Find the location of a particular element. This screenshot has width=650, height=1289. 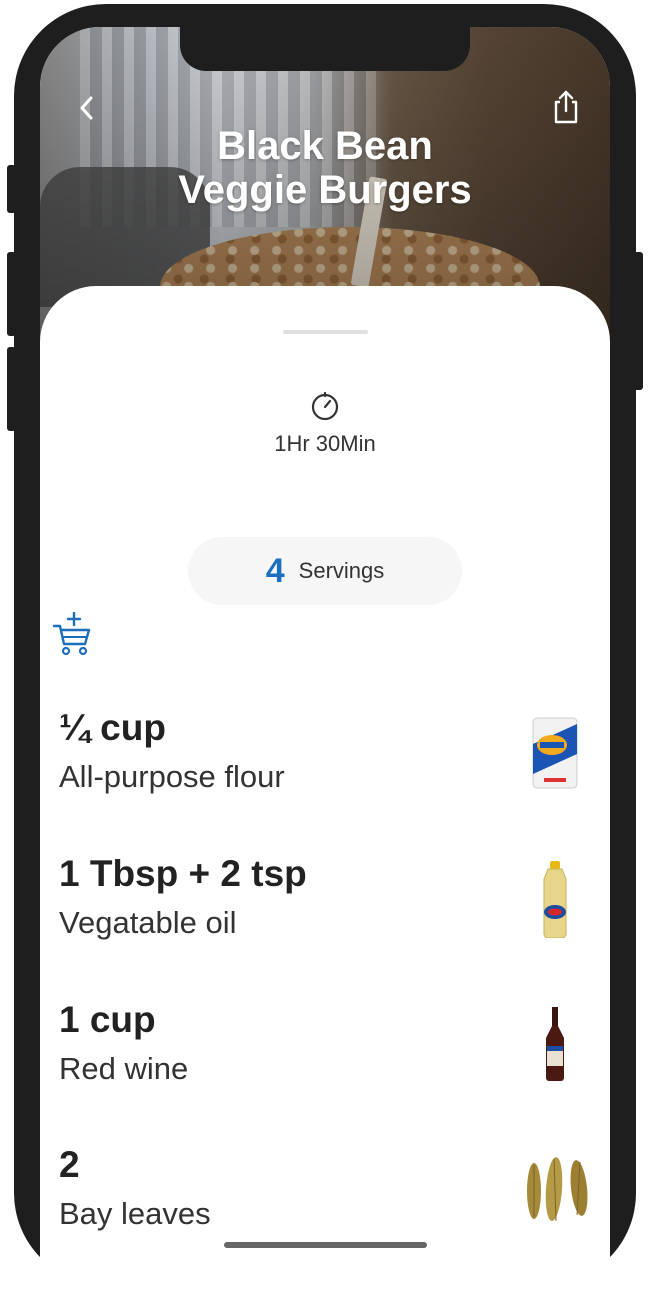

ingredient-item: 1 Tbsp + 2 tsp Vegatable oil is located at coordinates (319, 897).